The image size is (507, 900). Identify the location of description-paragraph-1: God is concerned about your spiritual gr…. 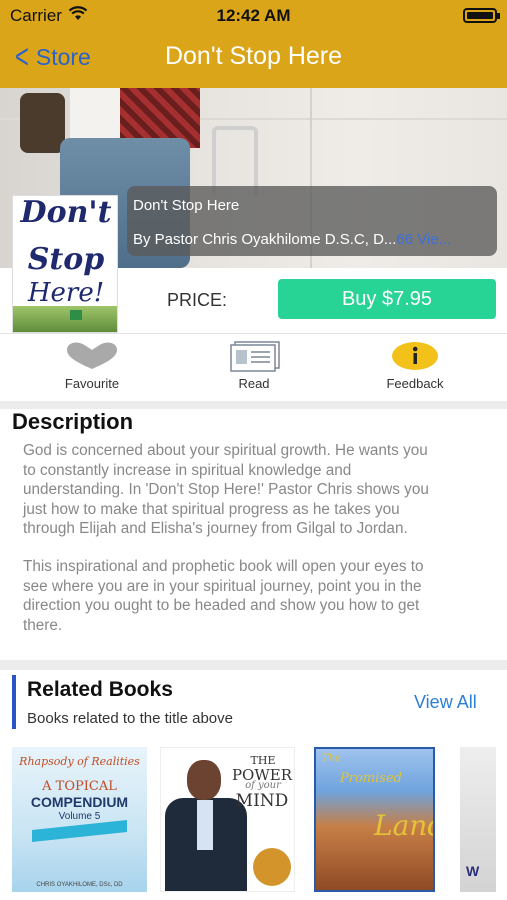
(258, 490).